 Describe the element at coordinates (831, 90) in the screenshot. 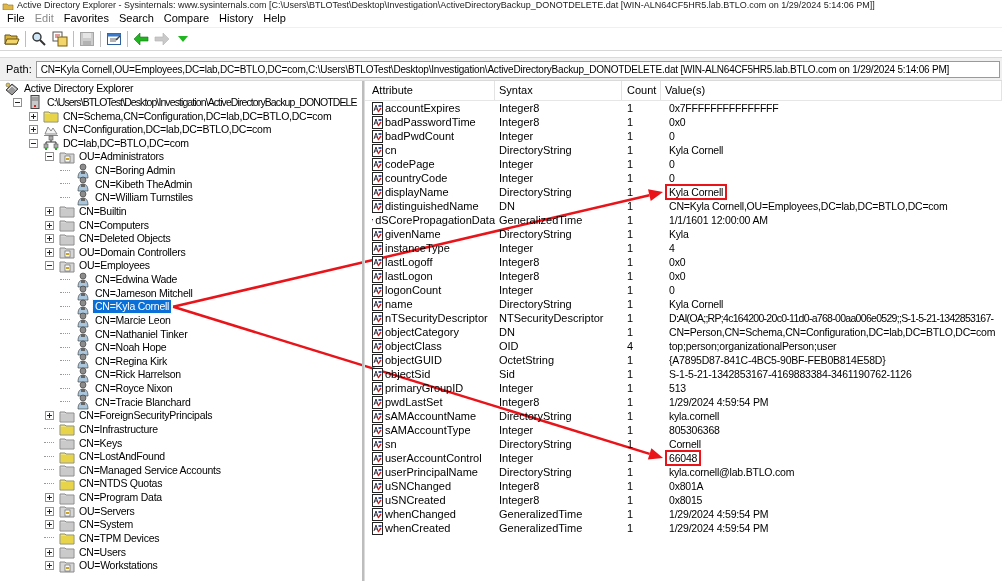

I see `column-header: Value(s)` at that location.